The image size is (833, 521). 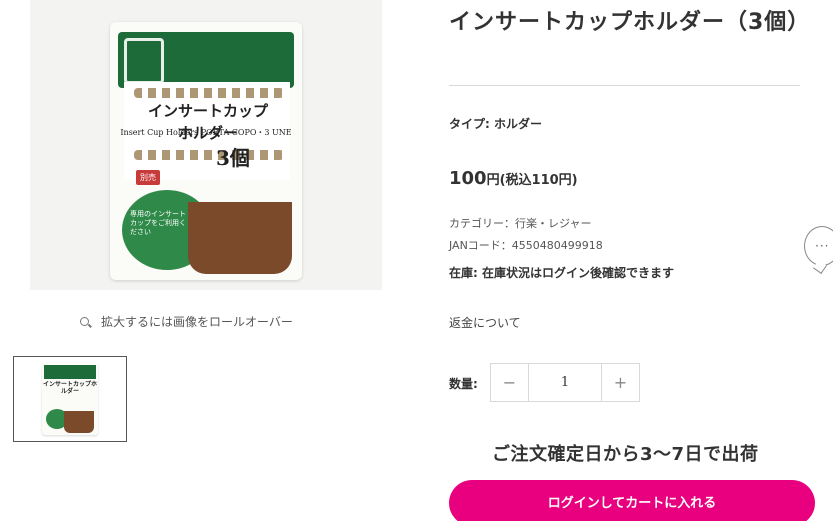 I want to click on thumbnail-label: インサートカップホルダー, so click(x=69, y=388).